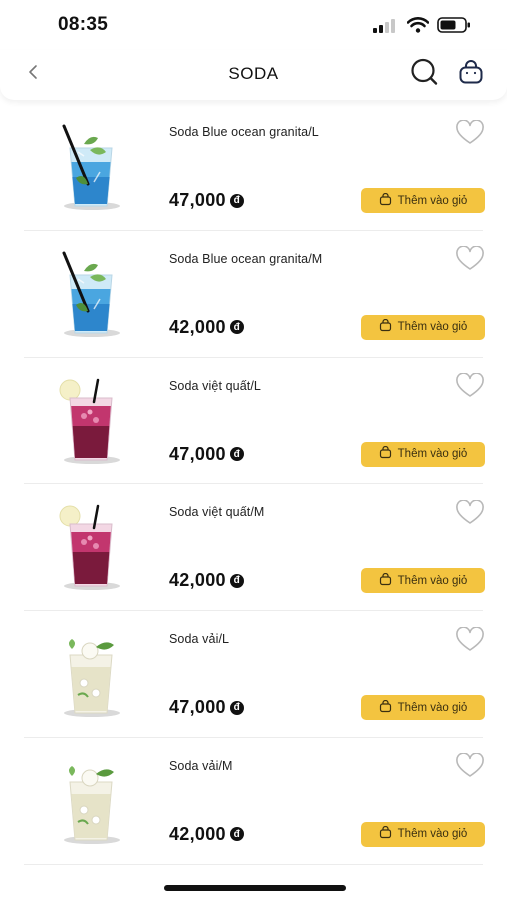  Describe the element at coordinates (217, 512) in the screenshot. I see `product-name: Soda việt quất/M` at that location.